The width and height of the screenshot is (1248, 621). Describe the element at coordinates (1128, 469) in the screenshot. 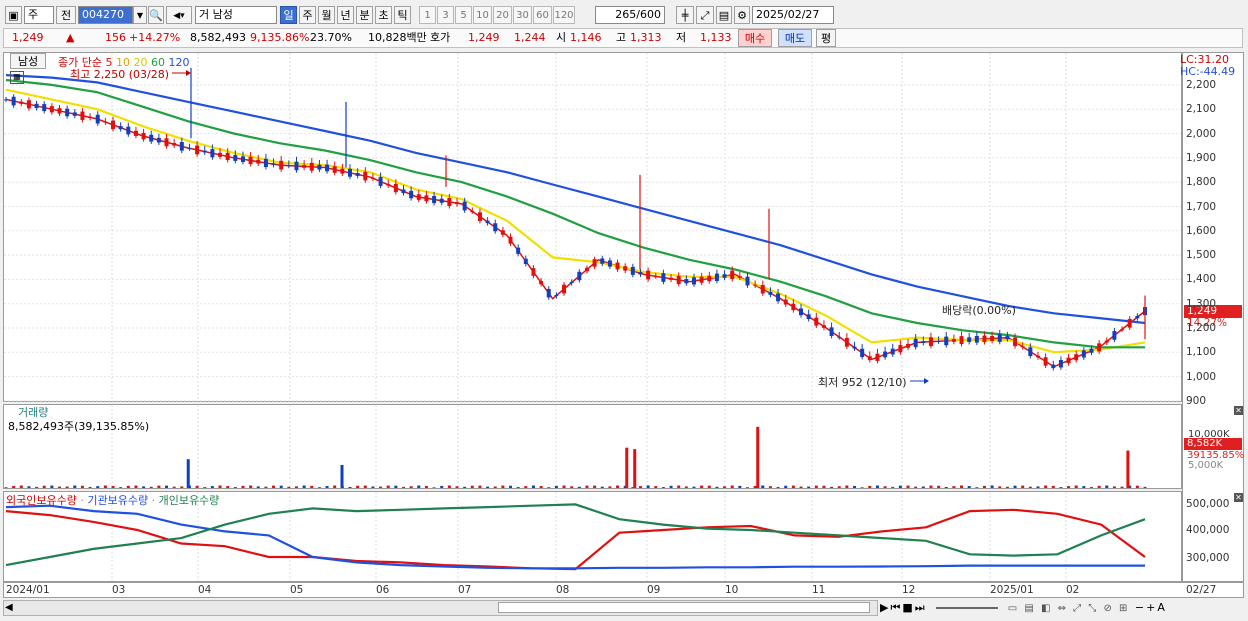

I see `volume-spike` at that location.